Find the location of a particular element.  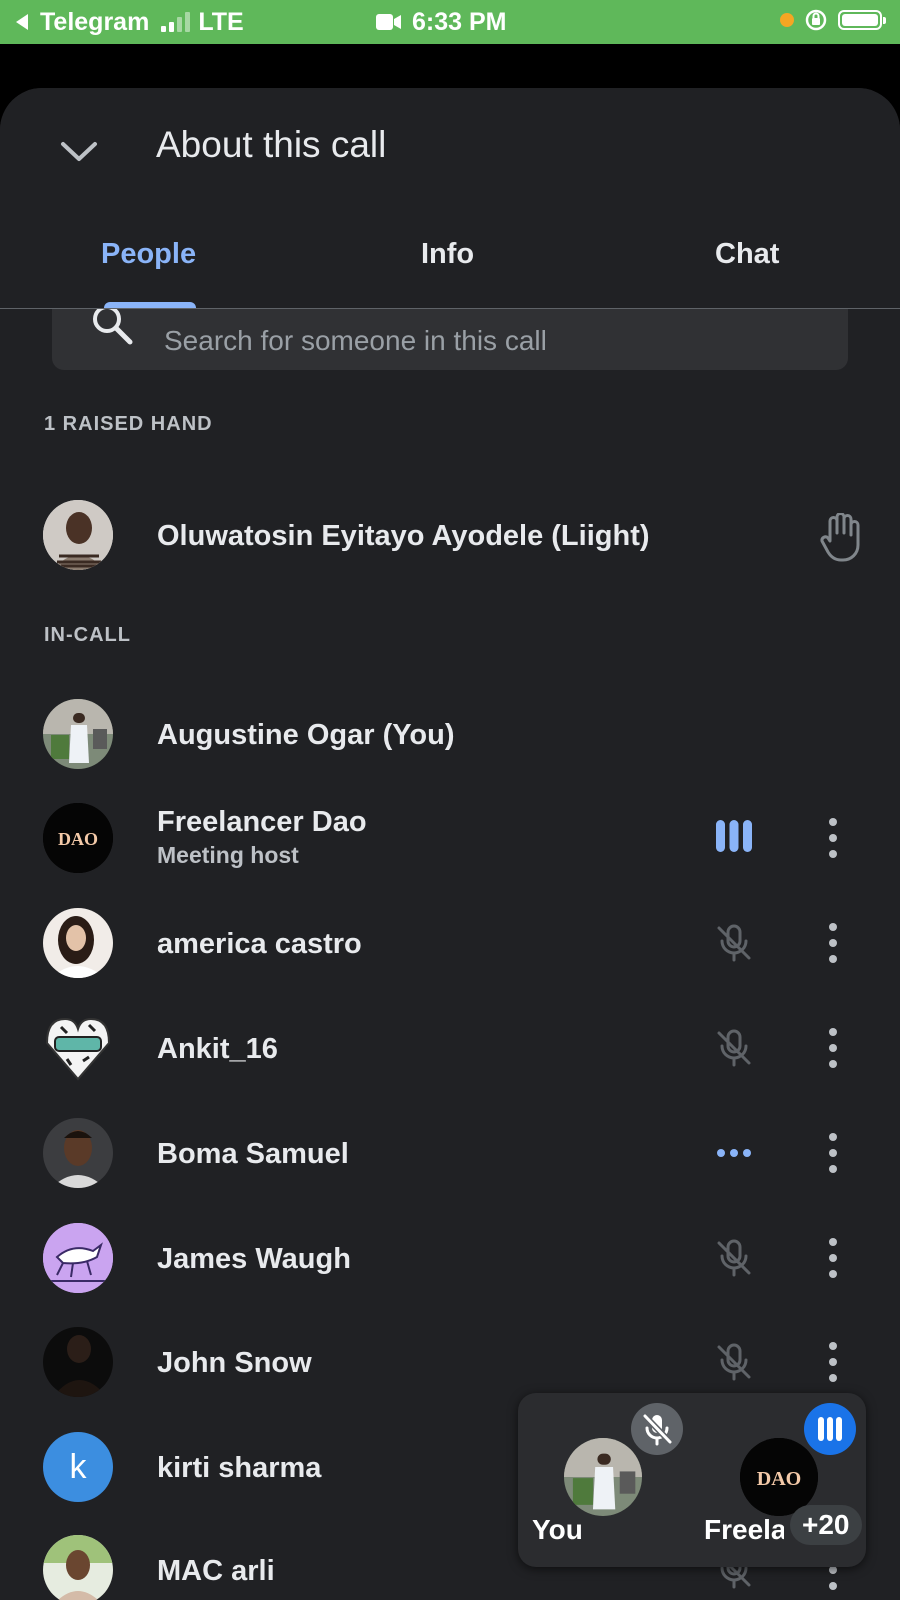

avatar: k is located at coordinates (78, 1467).